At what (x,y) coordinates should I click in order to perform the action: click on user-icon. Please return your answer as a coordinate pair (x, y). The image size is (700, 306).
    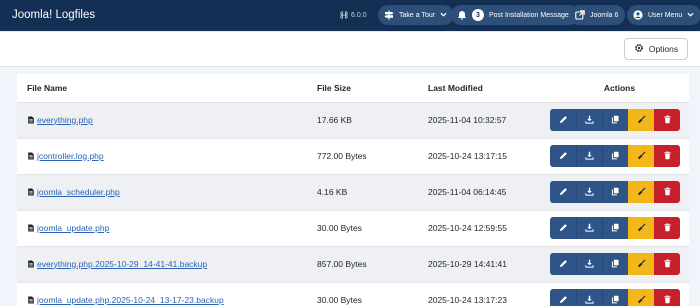
    Looking at the image, I should click on (637, 15).